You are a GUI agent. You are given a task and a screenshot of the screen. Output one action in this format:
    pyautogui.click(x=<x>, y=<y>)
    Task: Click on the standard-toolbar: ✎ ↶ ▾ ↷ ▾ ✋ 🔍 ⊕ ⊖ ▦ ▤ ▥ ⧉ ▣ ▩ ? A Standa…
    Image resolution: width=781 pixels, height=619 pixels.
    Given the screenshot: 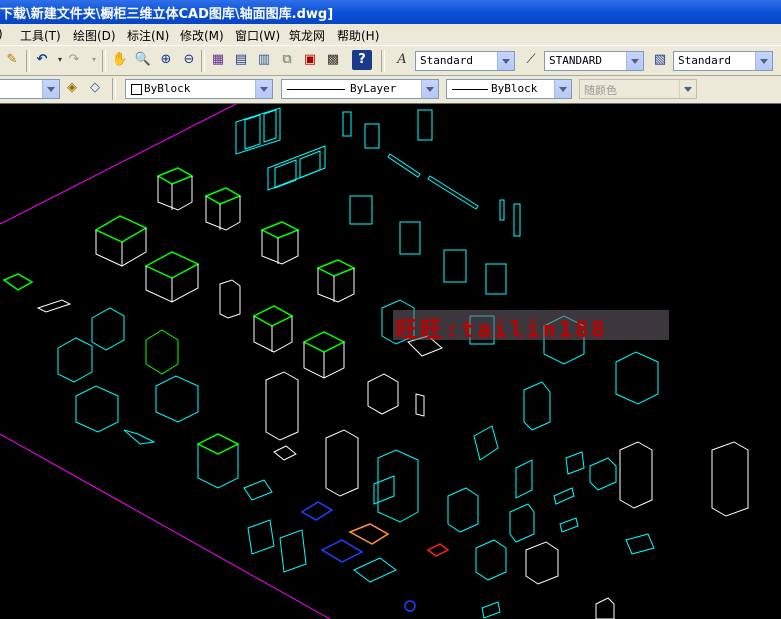 What is the action you would take?
    pyautogui.click(x=390, y=60)
    